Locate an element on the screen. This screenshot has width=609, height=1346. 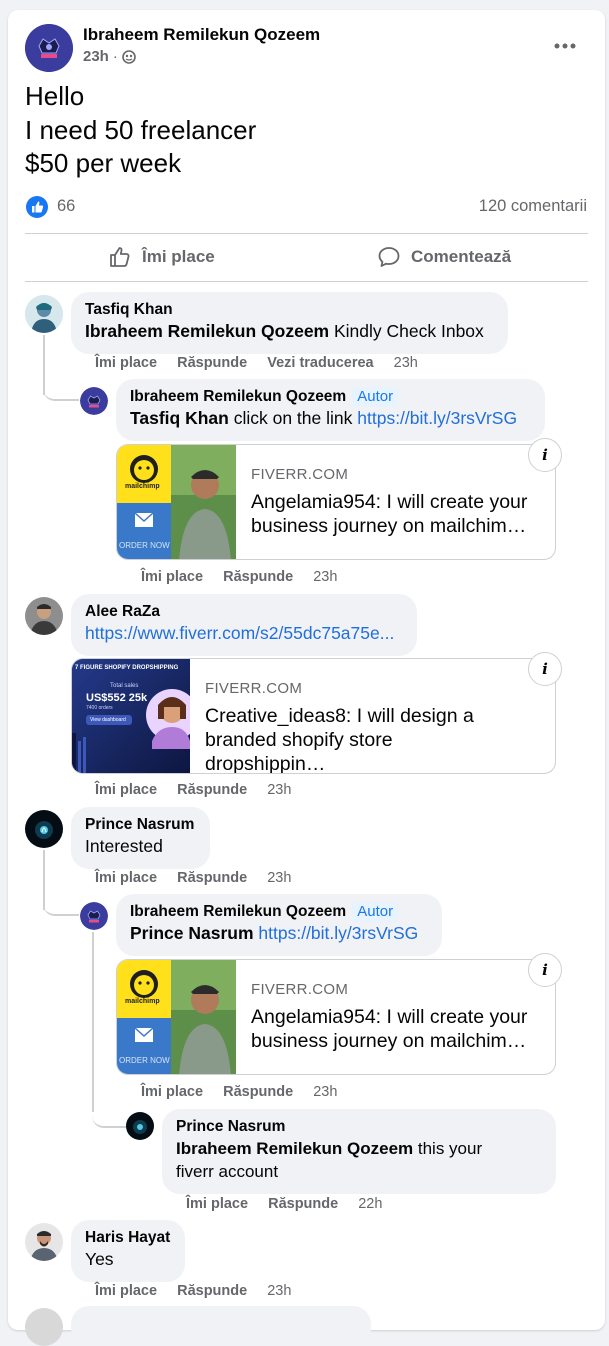
like-button-label: Îmi place is located at coordinates (178, 256).